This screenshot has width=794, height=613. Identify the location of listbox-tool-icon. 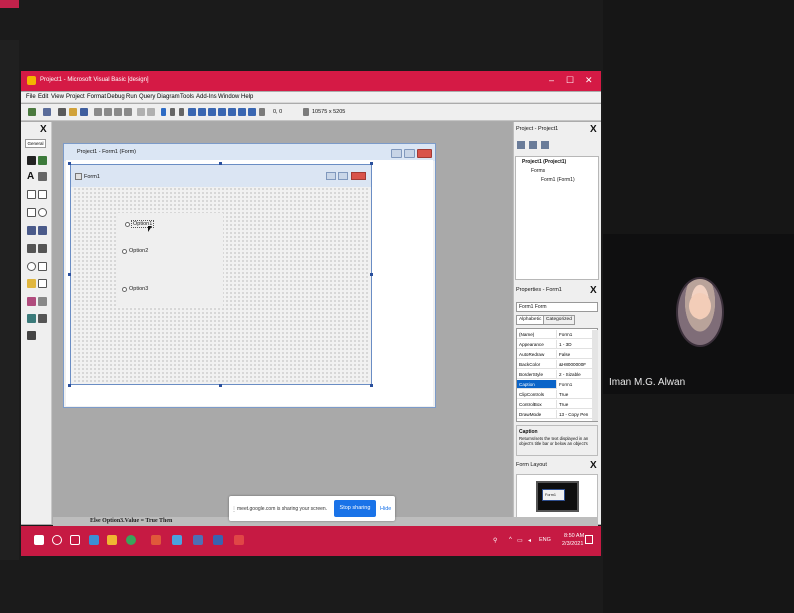
(42, 230).